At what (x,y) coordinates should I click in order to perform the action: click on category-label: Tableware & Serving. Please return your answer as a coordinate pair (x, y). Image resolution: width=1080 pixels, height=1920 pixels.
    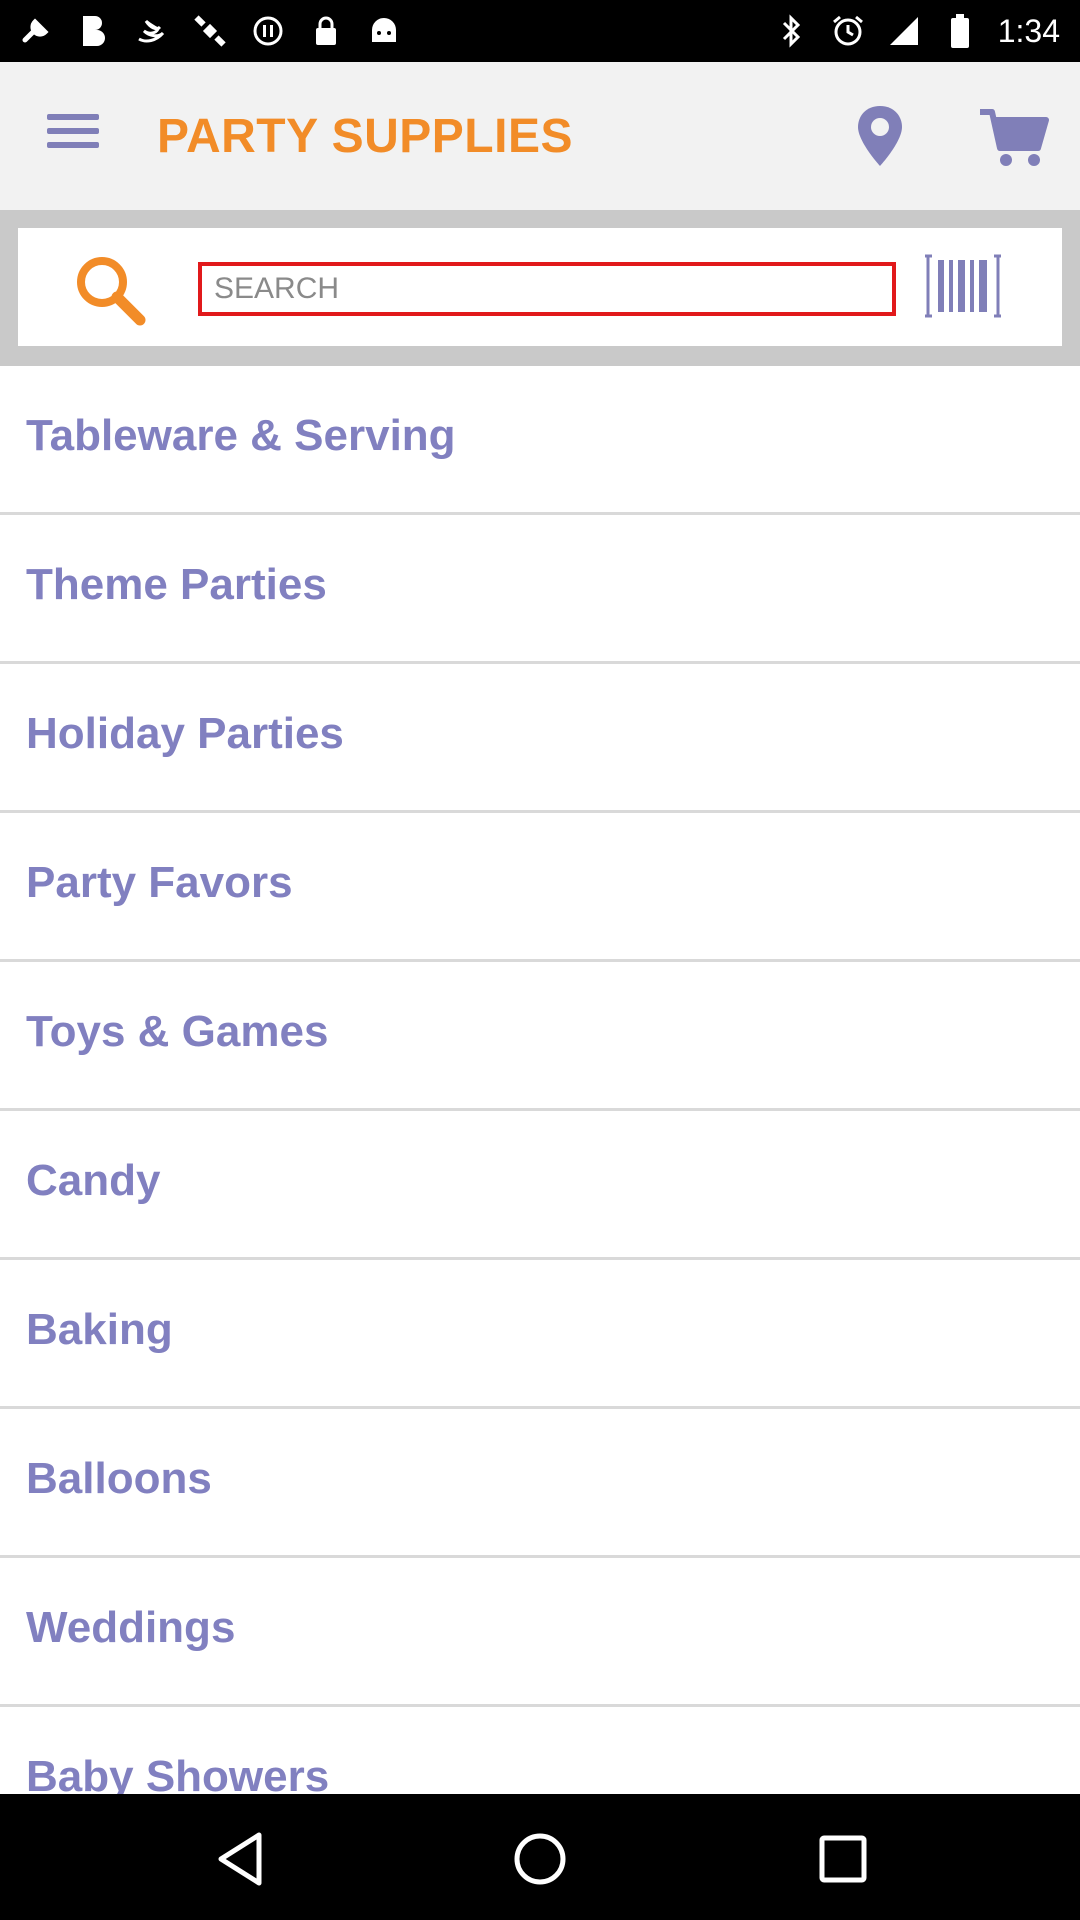
    Looking at the image, I should click on (241, 435).